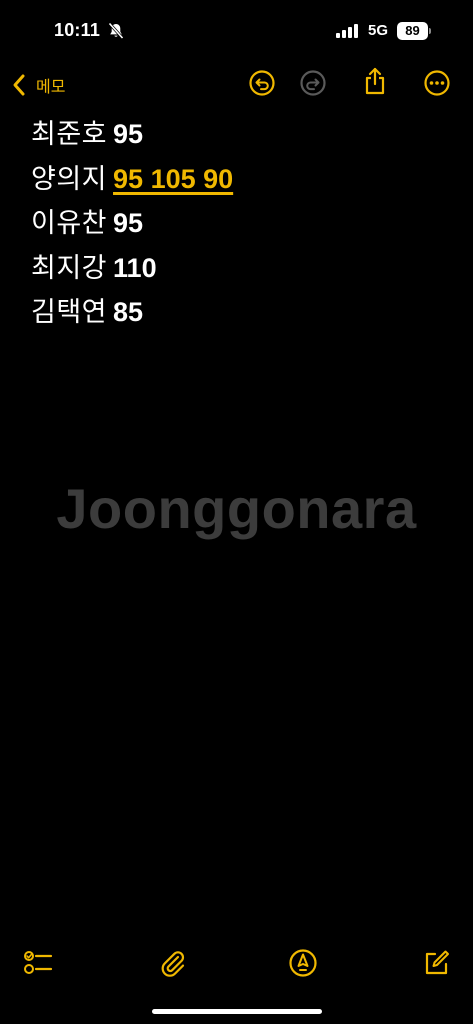 This screenshot has width=473, height=1024. I want to click on more-options-icon, so click(437, 83).